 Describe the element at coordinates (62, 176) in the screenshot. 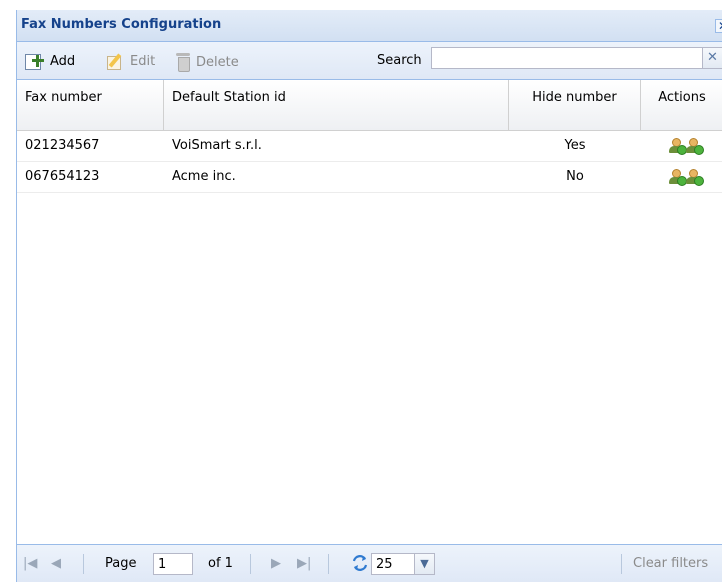

I see `fax-number-cell: 067654123` at that location.